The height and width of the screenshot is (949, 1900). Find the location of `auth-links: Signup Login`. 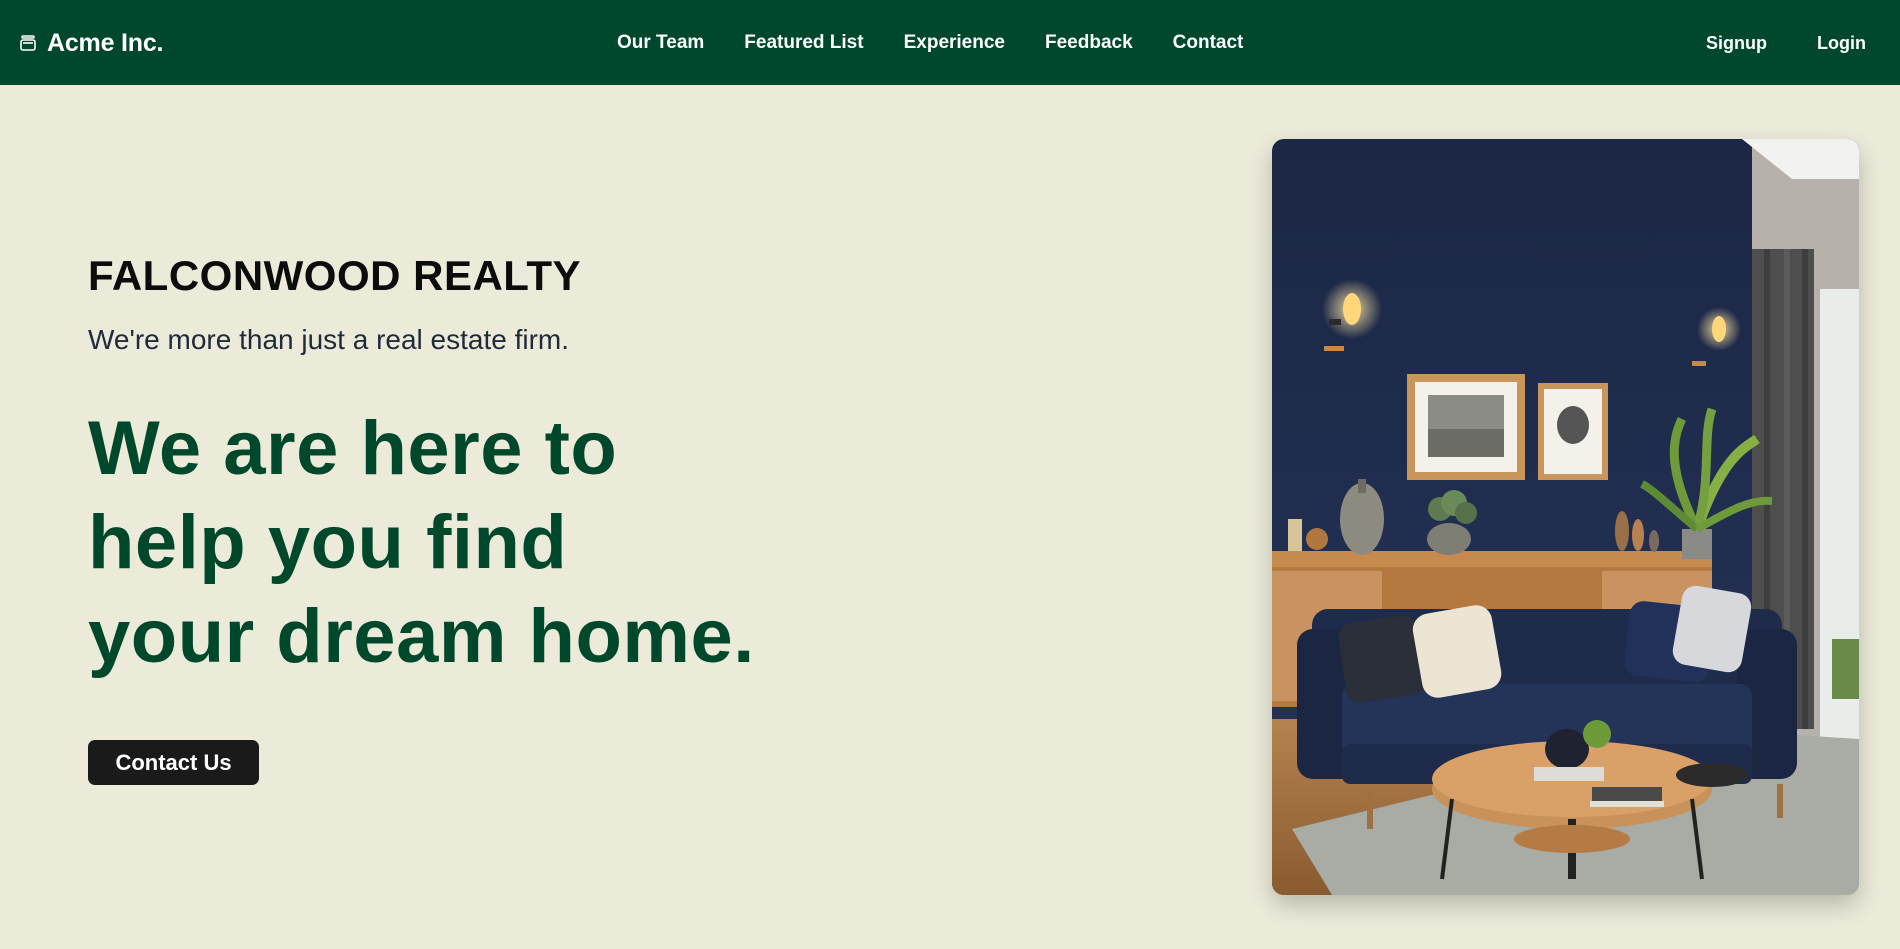

auth-links: Signup Login is located at coordinates (1786, 43).